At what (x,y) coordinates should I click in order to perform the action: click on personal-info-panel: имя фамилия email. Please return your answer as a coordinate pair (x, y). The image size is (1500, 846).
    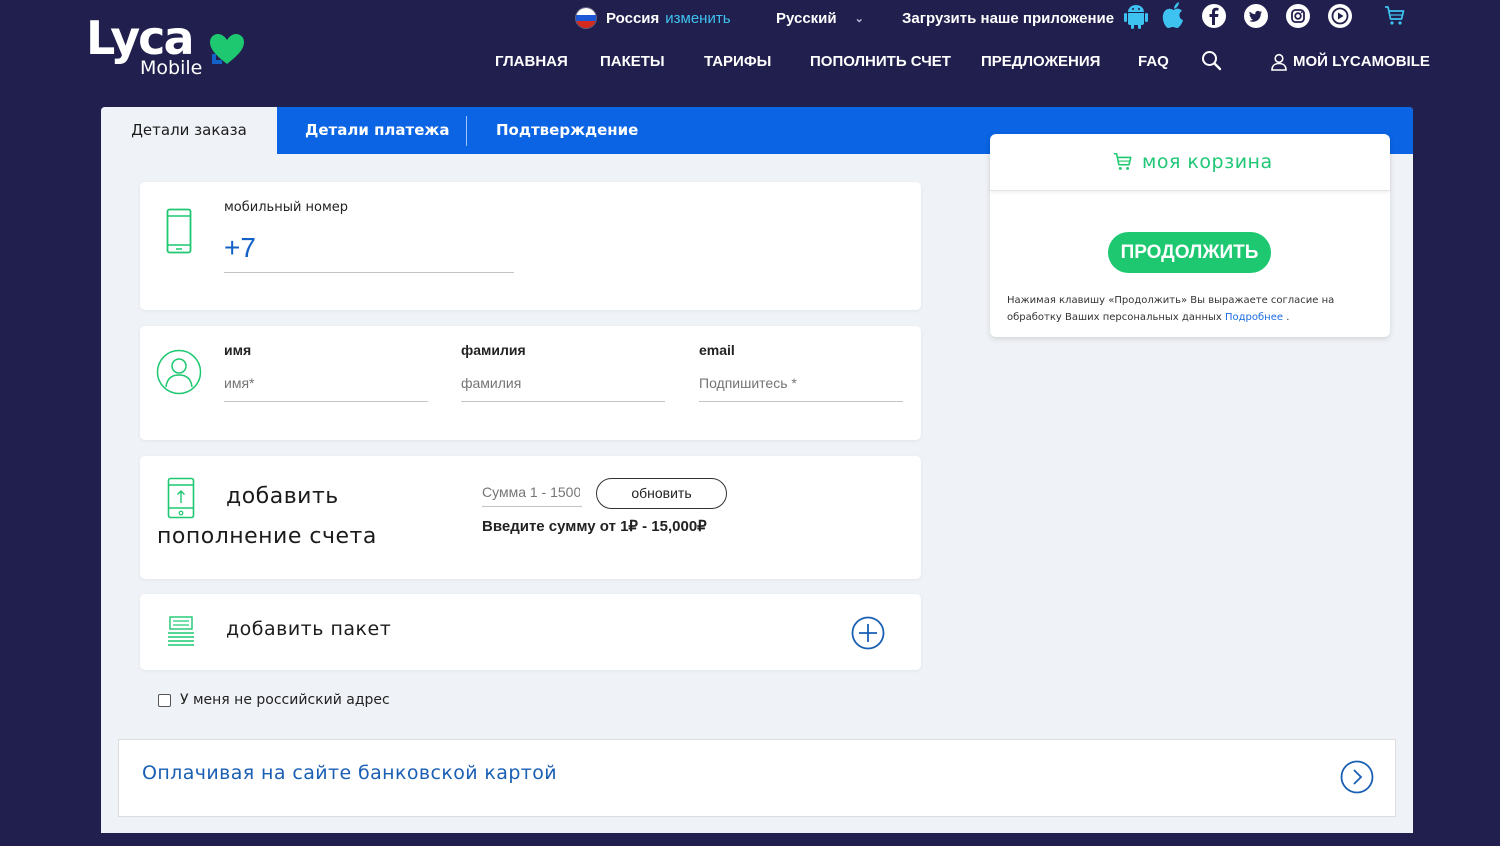
    Looking at the image, I should click on (530, 383).